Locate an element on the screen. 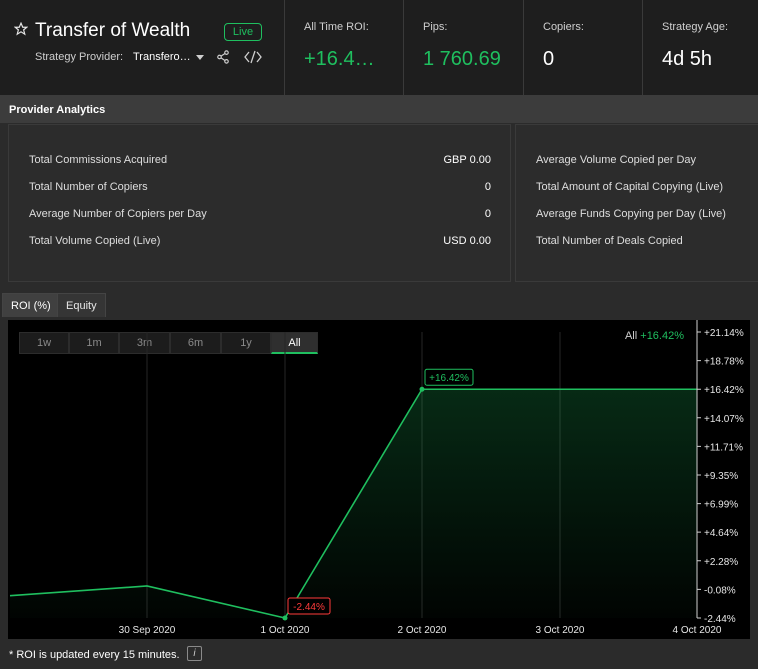 The width and height of the screenshot is (758, 669). x-tick-label: 30 Sep 2020 is located at coordinates (147, 630).